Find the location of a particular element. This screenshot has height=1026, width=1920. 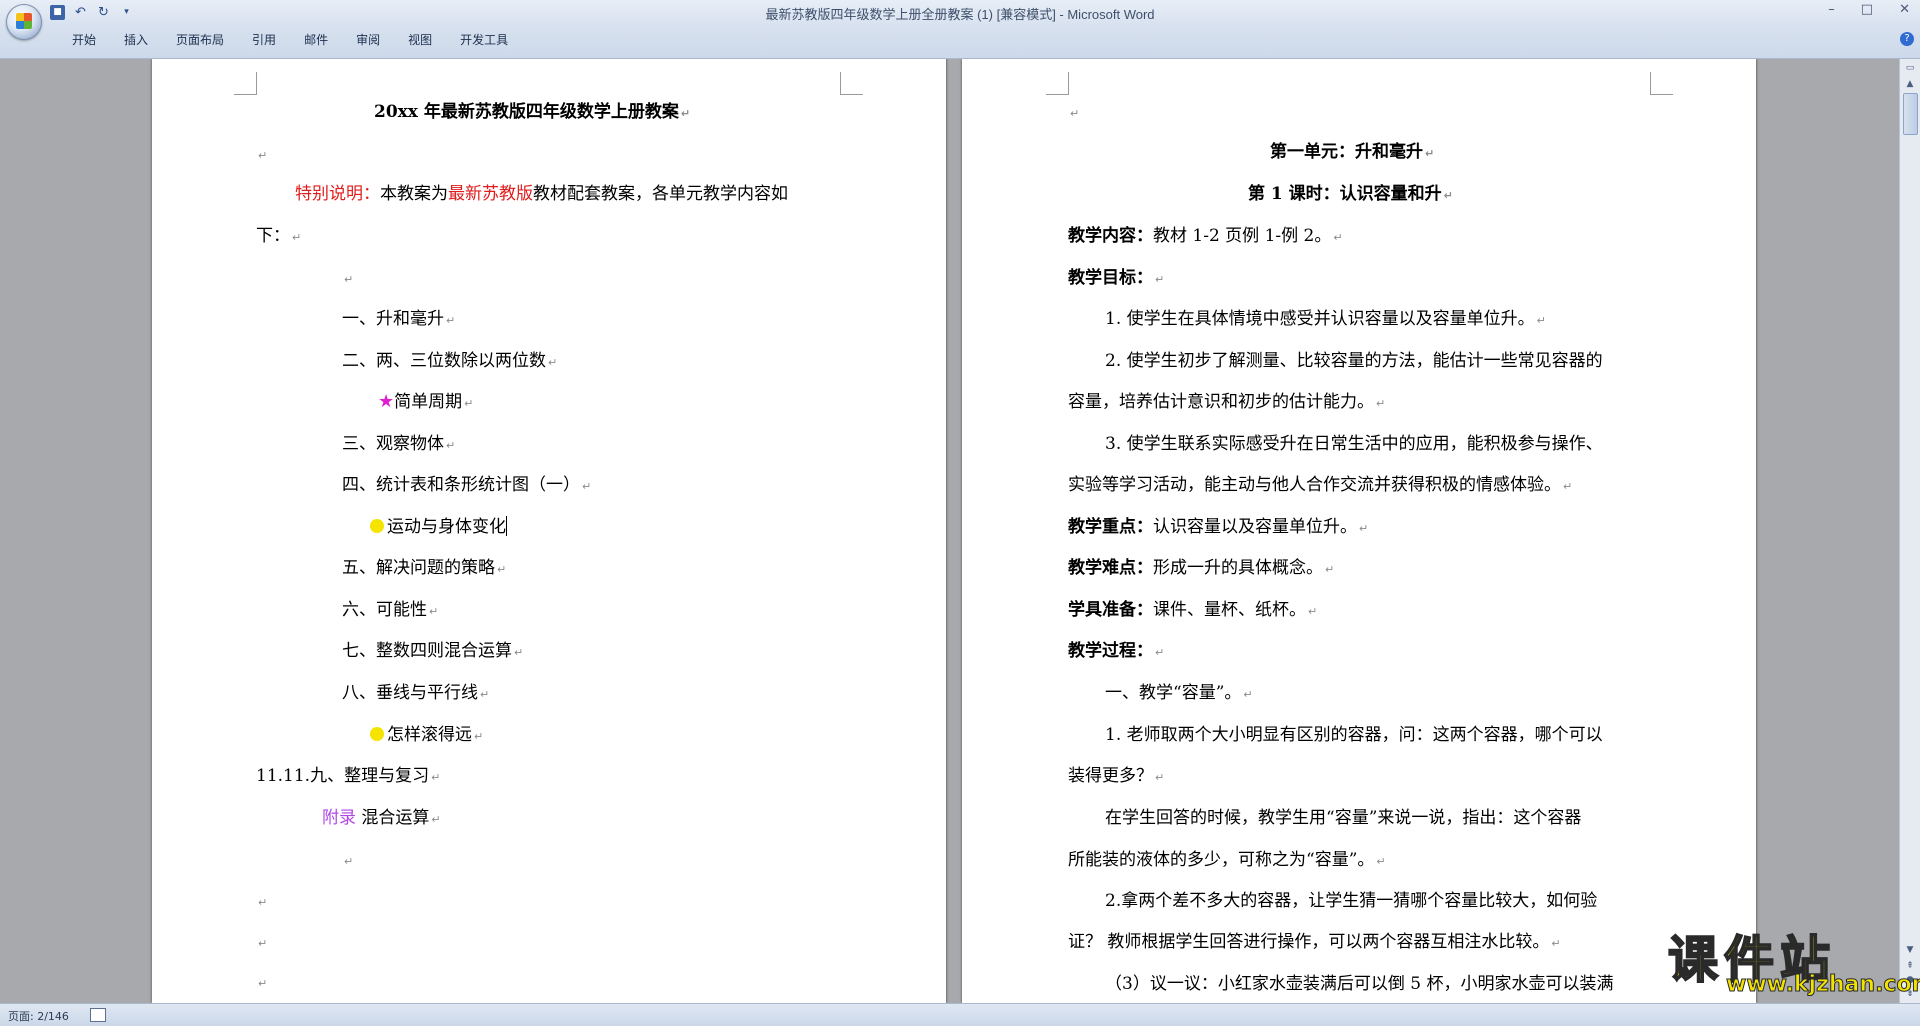

key-text: 认识容量以及容量单位升。 is located at coordinates (1255, 527).